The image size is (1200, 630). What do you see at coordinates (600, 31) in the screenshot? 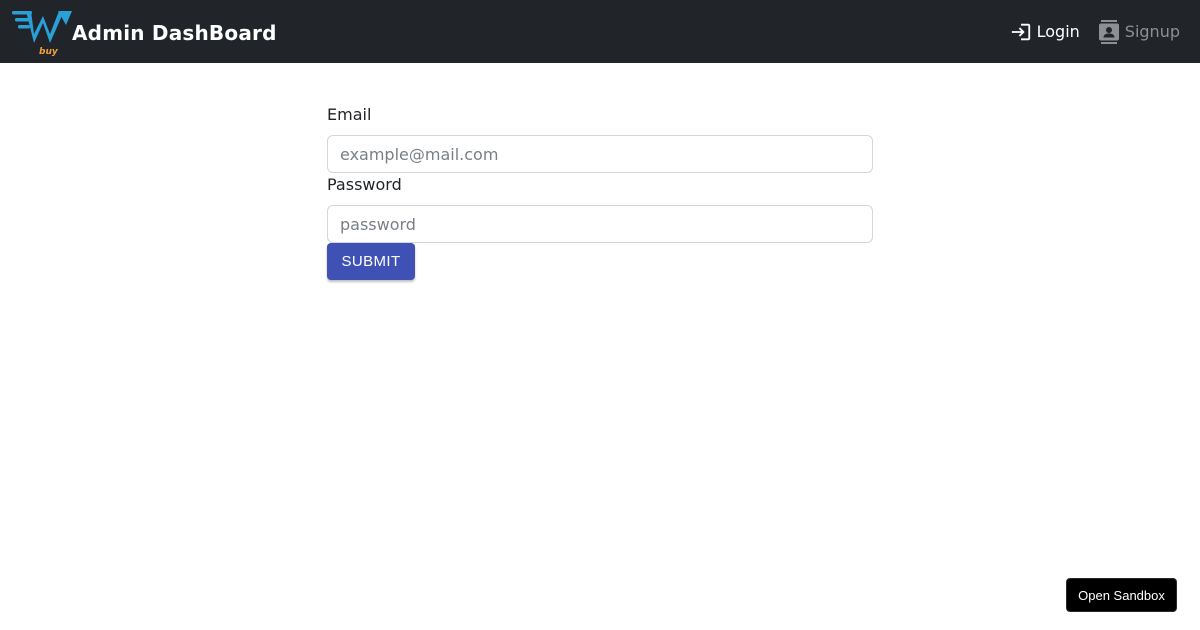
I see `top-navbar: buy Admin DashBoard Login Signup` at bounding box center [600, 31].